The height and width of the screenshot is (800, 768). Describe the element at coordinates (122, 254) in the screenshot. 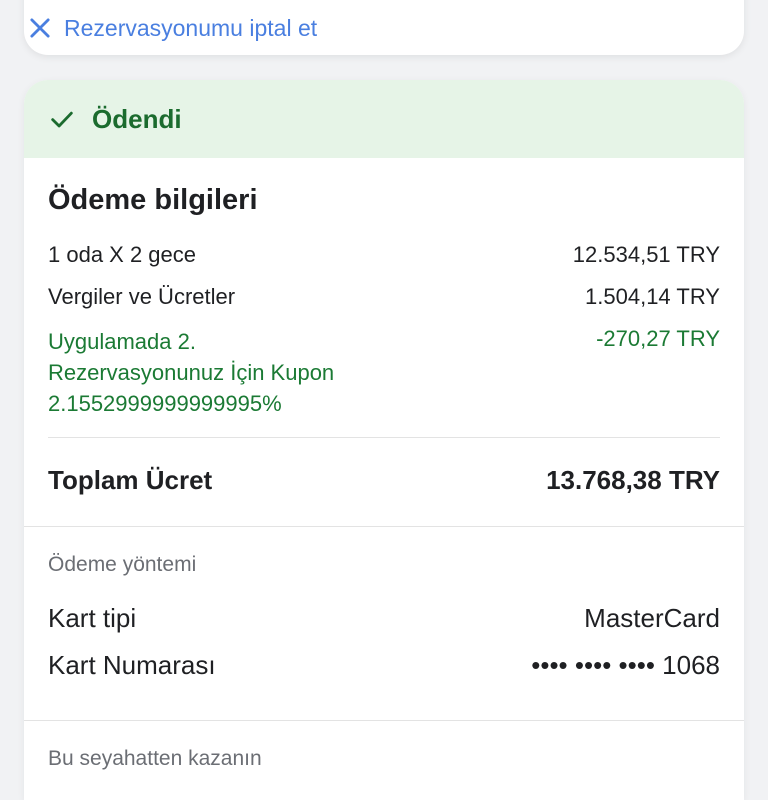

I see `price-row-label: 1 oda X 2 gece` at that location.